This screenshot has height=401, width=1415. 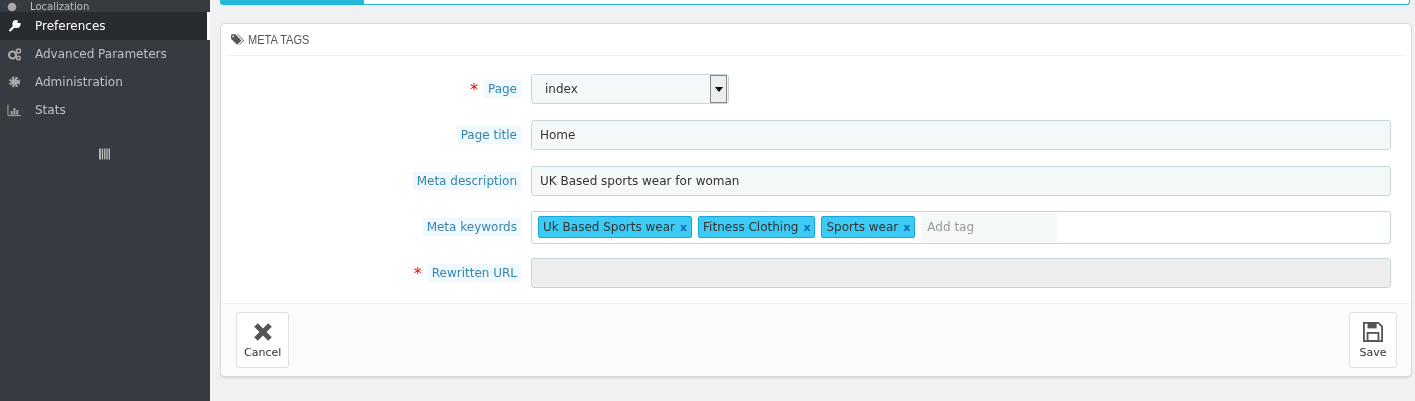 I want to click on field-label: Meta description, so click(x=466, y=181).